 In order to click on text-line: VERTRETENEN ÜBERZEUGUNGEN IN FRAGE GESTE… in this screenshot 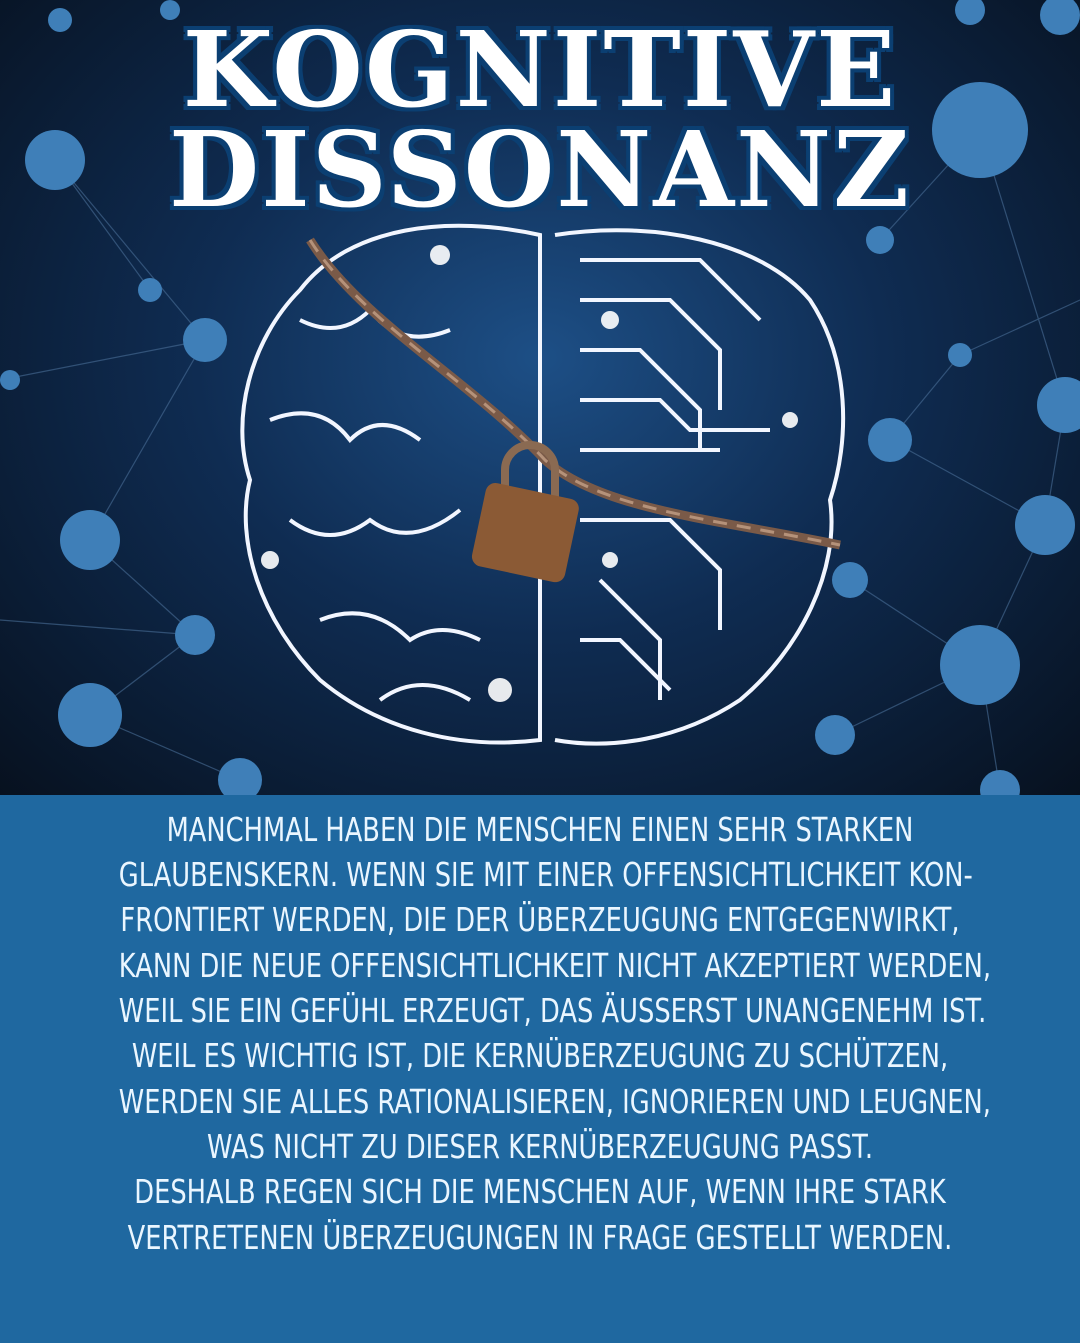, I will do `click(540, 1237)`.